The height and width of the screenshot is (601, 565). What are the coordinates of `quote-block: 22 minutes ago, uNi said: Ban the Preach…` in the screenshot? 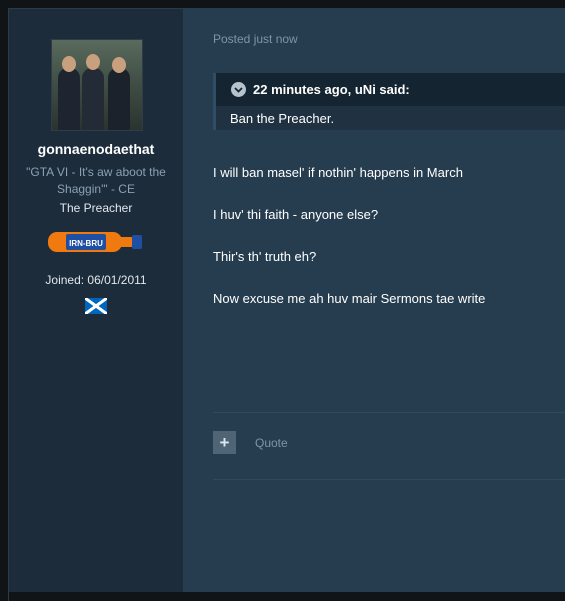 It's located at (389, 101).